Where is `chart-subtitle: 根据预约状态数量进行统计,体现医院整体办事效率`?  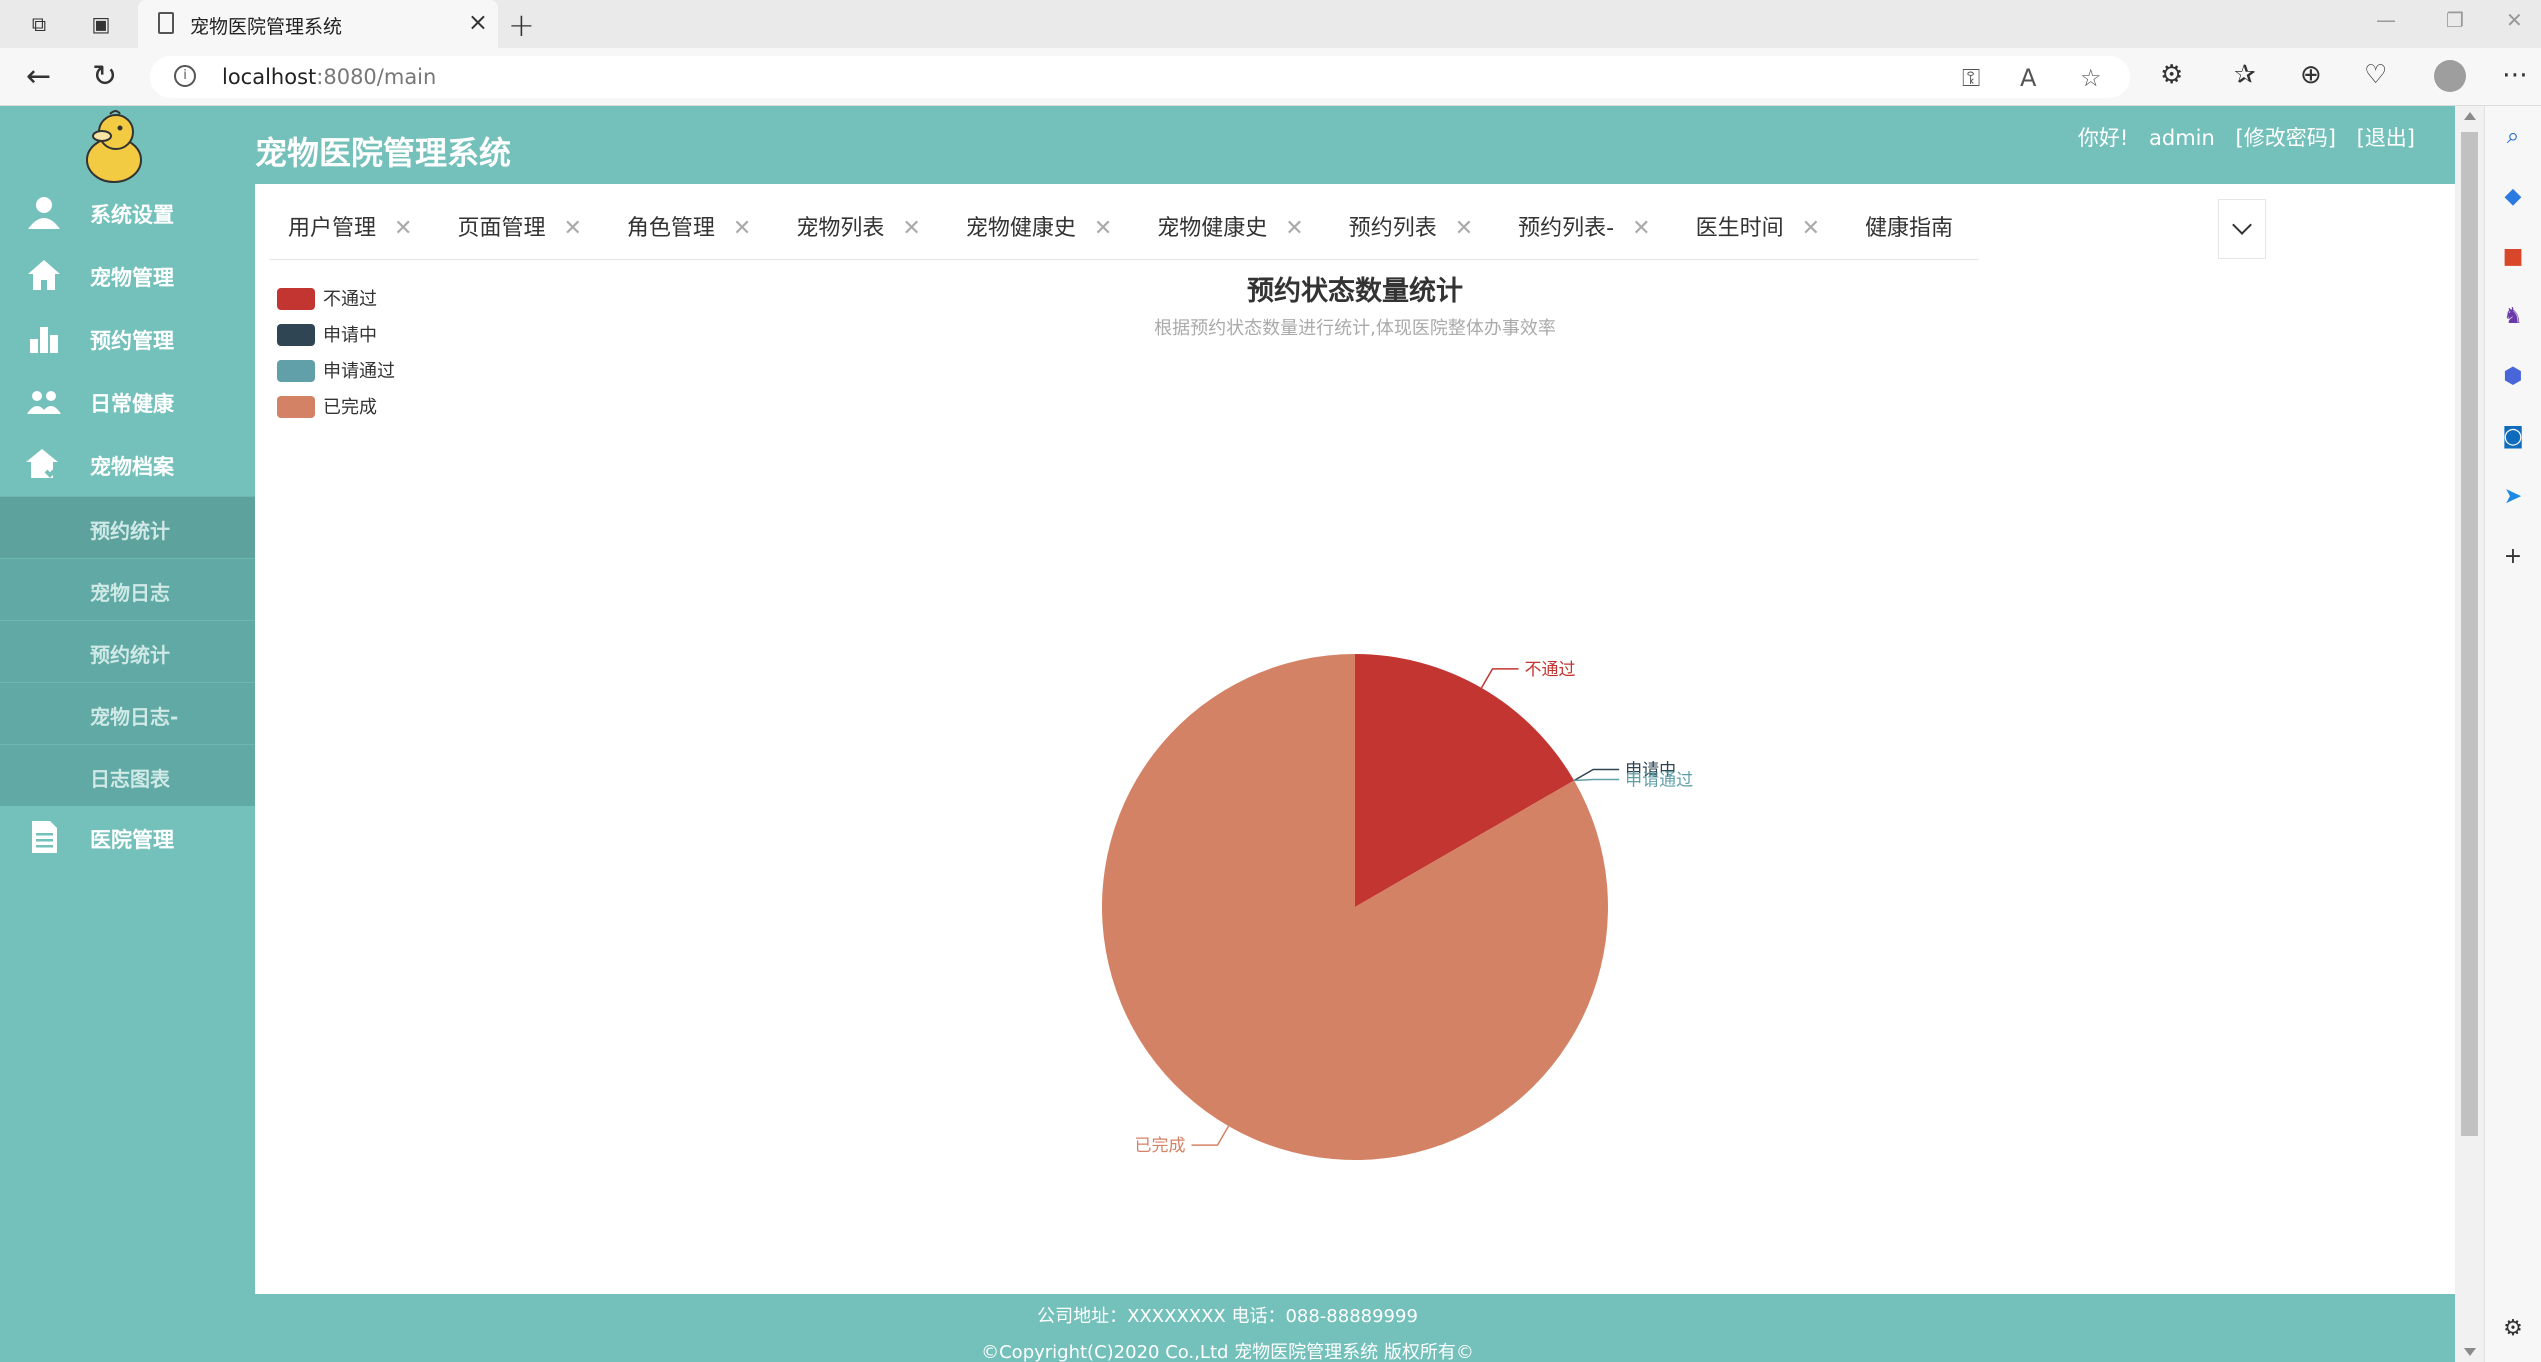
chart-subtitle: 根据预约状态数量进行统计,体现医院整体办事效率 is located at coordinates (1355, 328).